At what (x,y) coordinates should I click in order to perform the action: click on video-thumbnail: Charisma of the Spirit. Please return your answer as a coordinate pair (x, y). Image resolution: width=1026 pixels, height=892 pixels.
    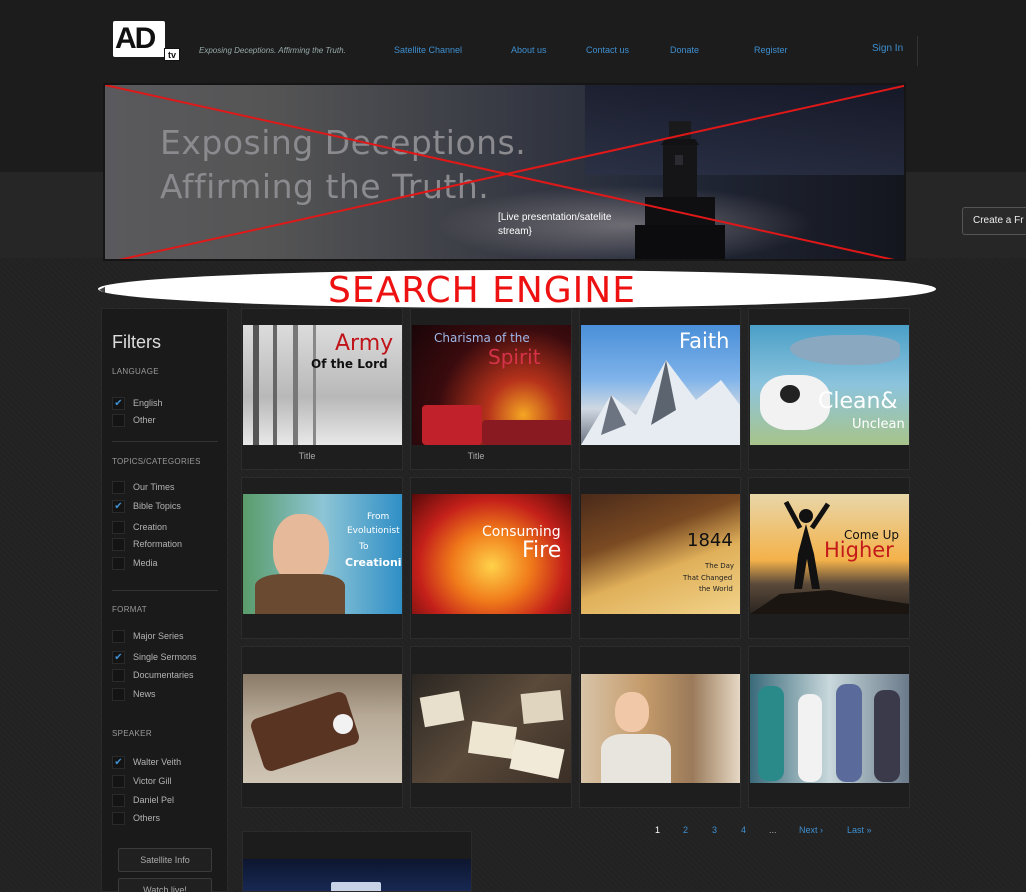
    Looking at the image, I should click on (491, 385).